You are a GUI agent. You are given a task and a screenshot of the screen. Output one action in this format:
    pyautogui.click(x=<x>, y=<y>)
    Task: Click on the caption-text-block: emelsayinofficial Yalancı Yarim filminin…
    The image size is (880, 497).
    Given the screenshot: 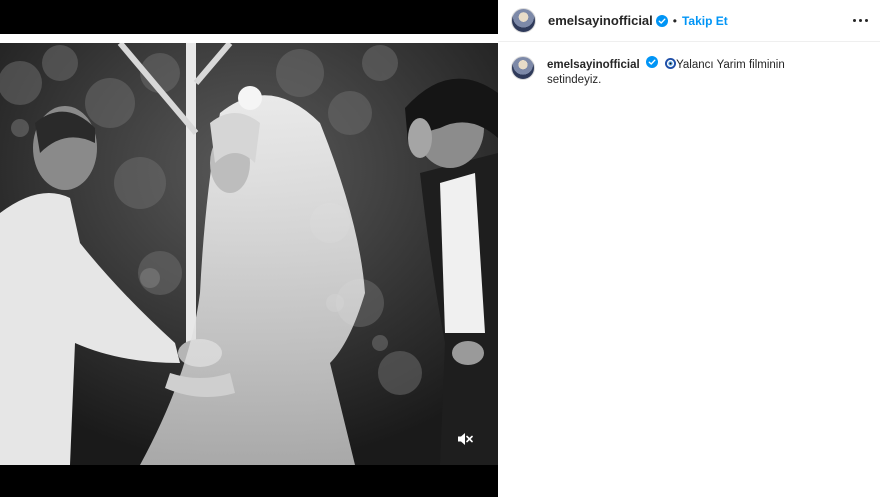 What is the action you would take?
    pyautogui.click(x=667, y=72)
    